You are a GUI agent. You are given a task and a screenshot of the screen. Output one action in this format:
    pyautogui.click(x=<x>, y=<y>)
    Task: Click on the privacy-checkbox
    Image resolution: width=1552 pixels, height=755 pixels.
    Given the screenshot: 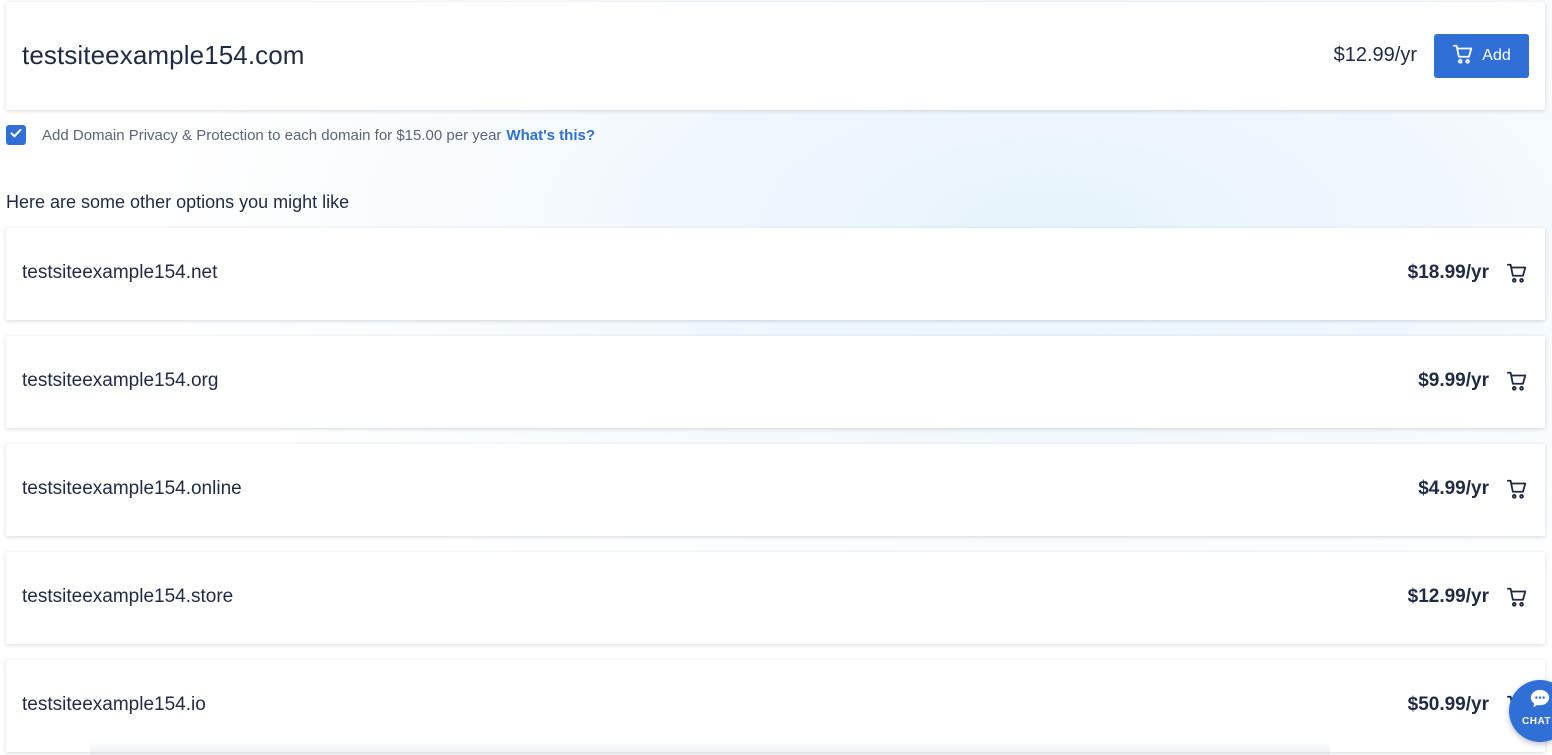 What is the action you would take?
    pyautogui.click(x=16, y=135)
    